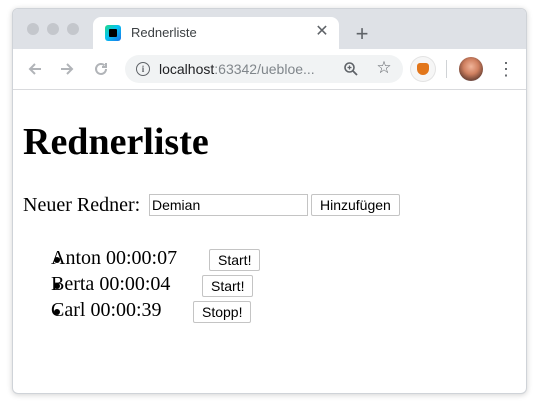 This screenshot has width=546, height=404. I want to click on add-speaker-button: Hinzufügen, so click(355, 205).